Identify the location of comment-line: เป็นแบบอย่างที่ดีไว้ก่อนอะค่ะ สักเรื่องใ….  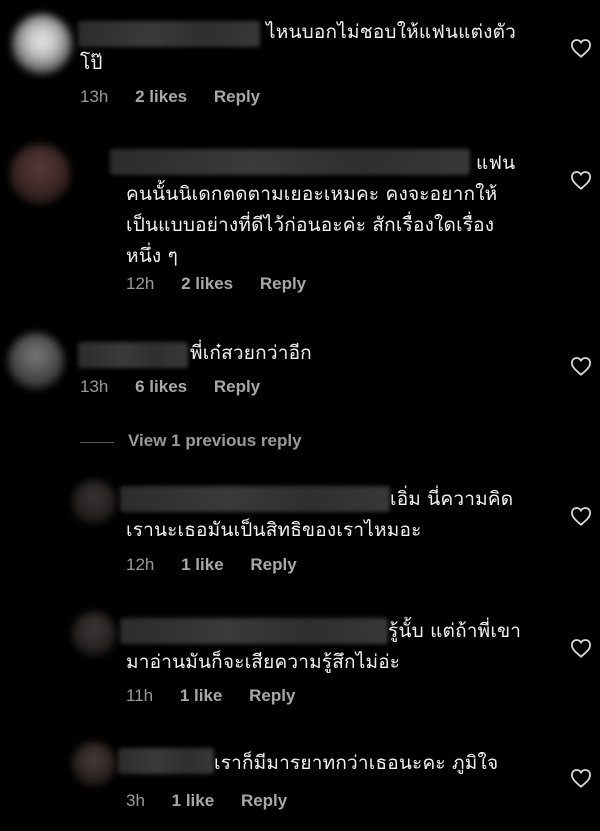
(310, 225).